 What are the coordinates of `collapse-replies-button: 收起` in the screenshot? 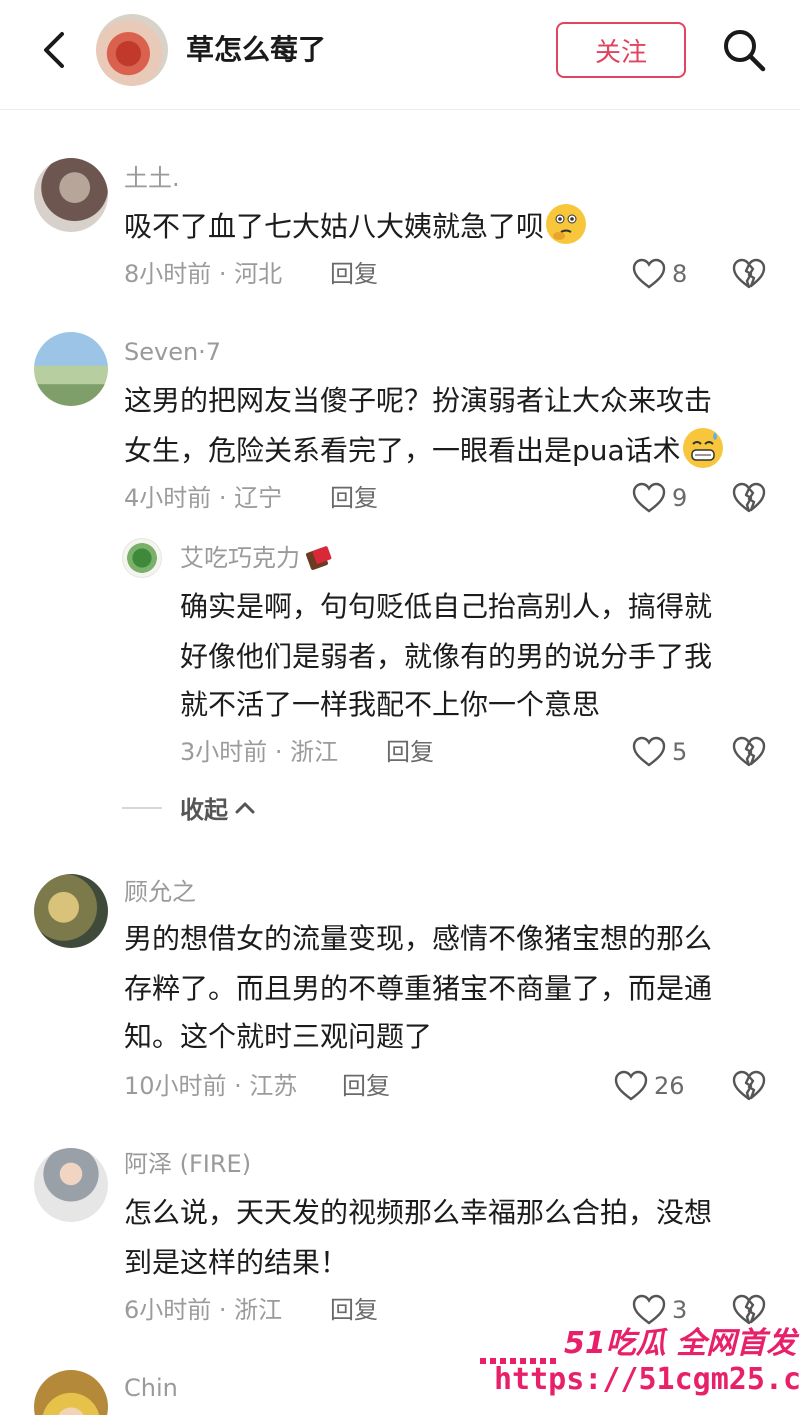 It's located at (189, 807).